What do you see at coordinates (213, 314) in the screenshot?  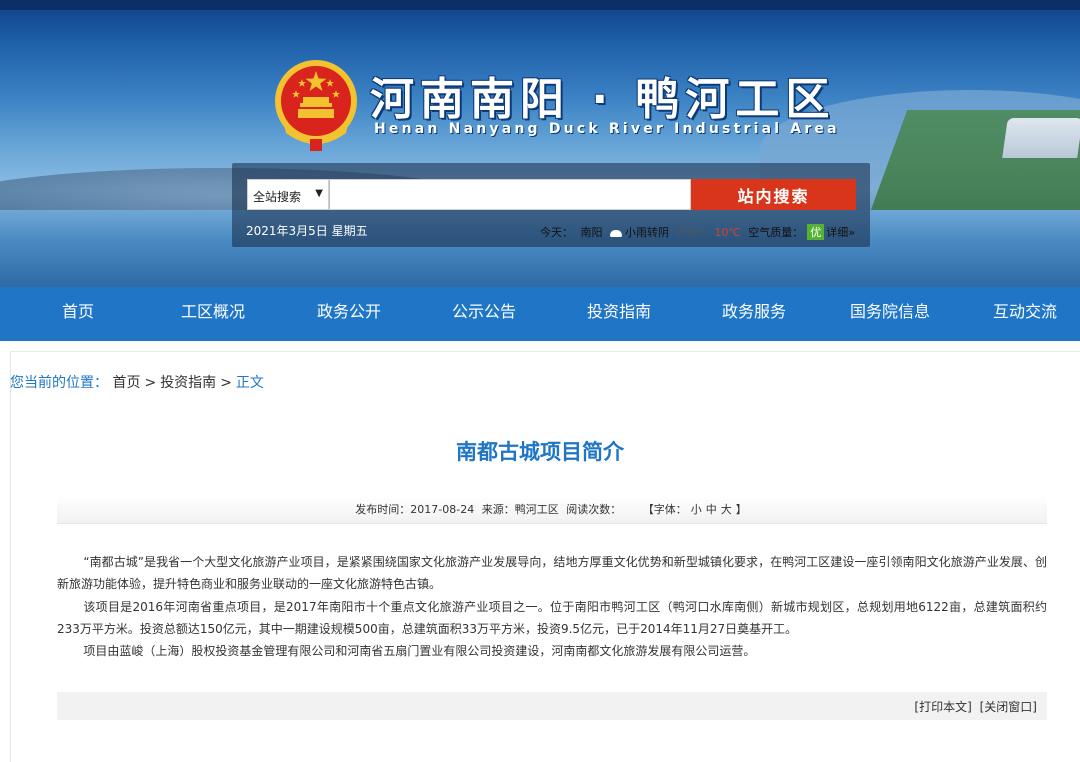 I see `nav-item-overview: 工区概况` at bounding box center [213, 314].